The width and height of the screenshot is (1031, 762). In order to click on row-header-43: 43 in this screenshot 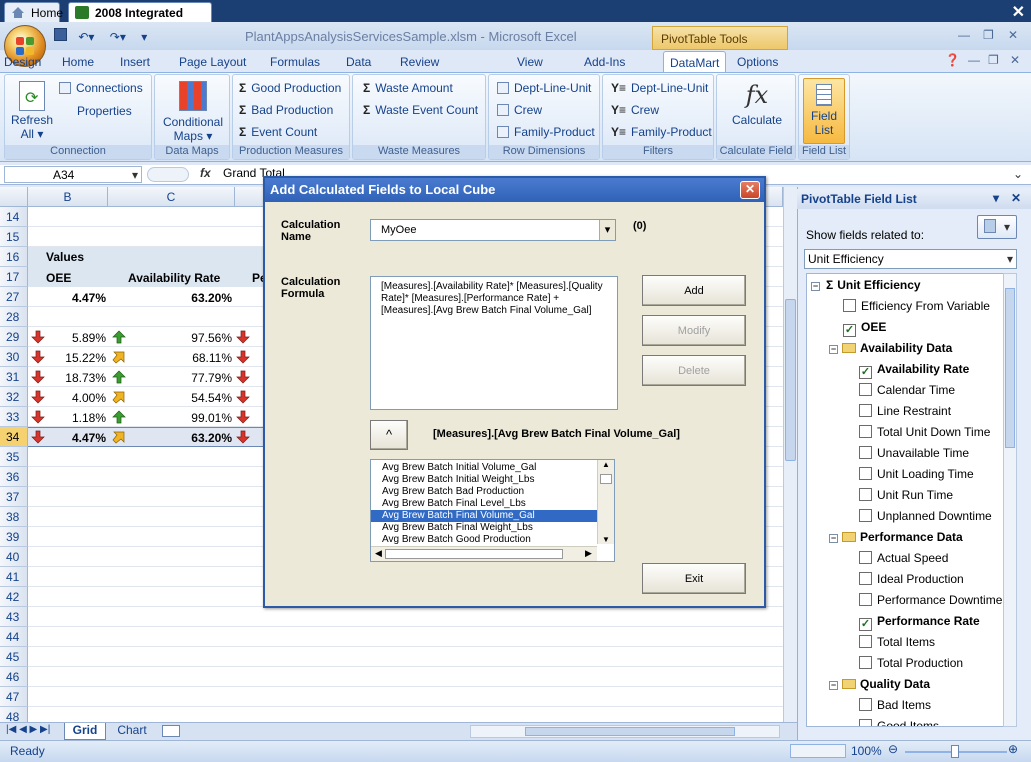, I will do `click(14, 617)`.